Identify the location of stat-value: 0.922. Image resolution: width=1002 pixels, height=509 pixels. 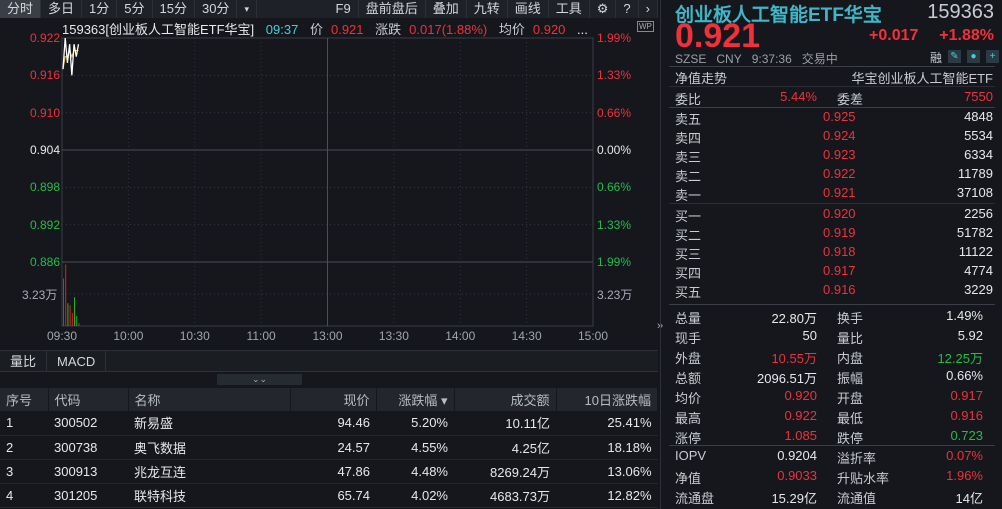
(800, 415).